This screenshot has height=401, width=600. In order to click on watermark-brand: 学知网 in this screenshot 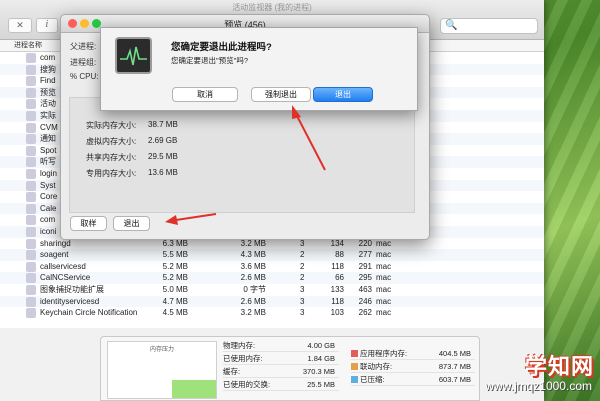, I will do `click(559, 366)`.